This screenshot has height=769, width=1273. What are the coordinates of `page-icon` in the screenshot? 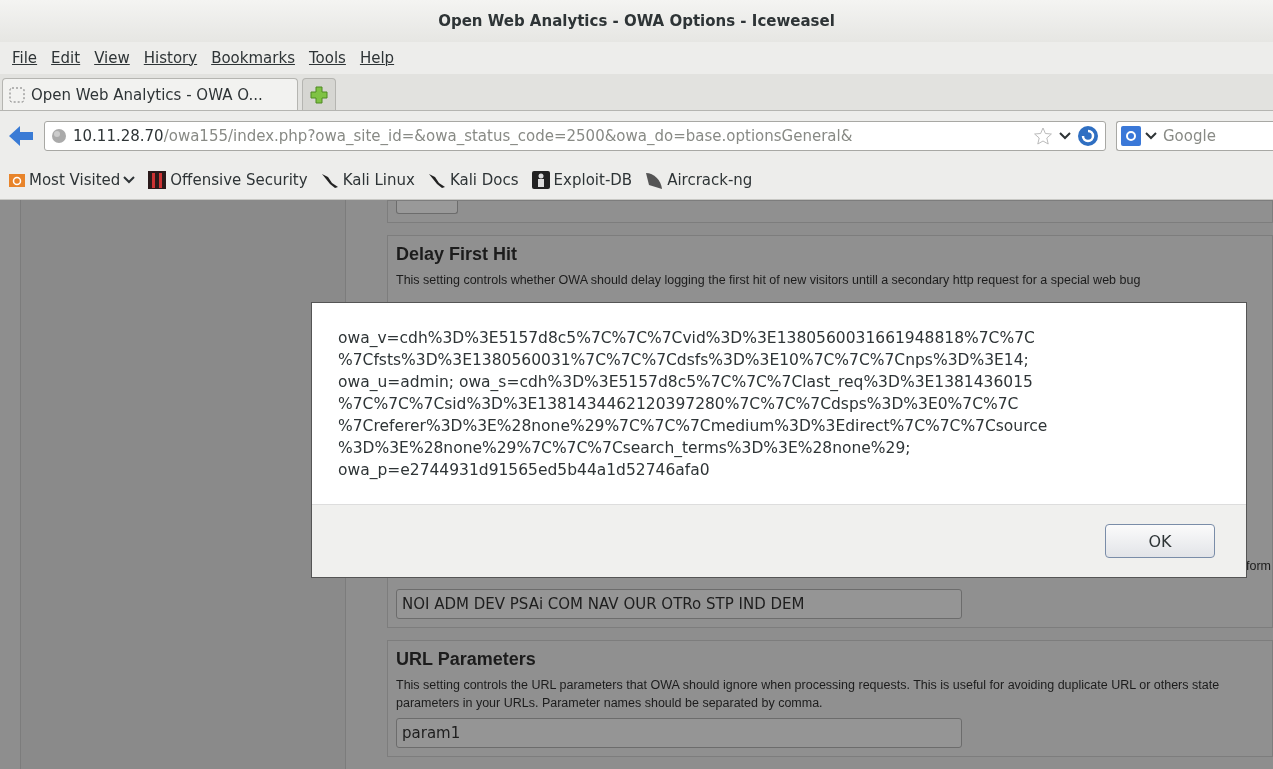 It's located at (17, 94).